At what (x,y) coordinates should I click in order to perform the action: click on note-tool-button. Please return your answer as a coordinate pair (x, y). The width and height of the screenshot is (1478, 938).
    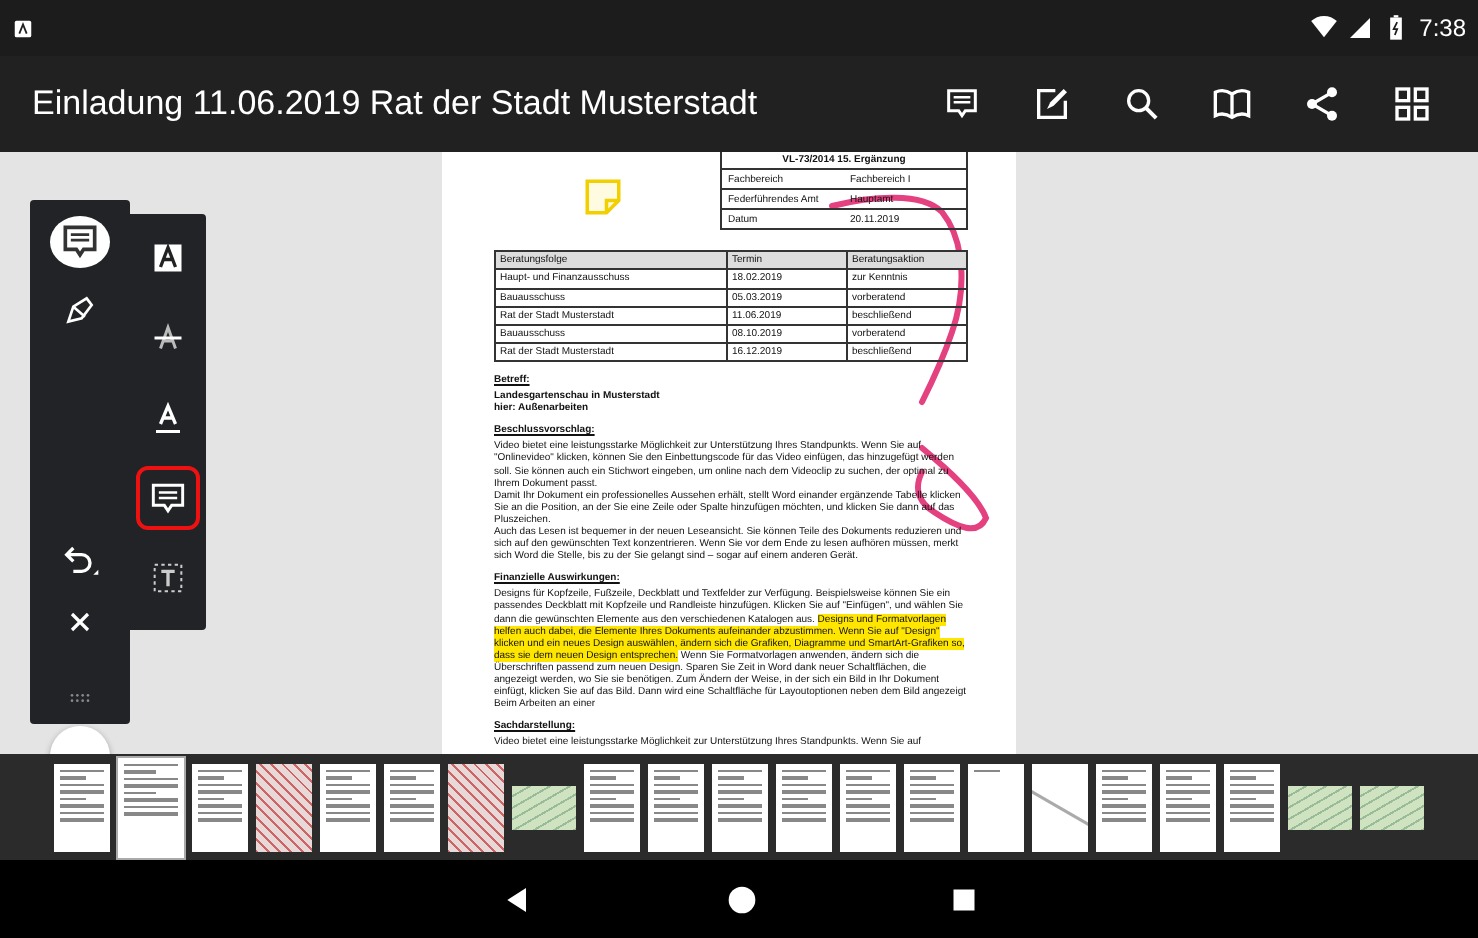
    Looking at the image, I should click on (168, 498).